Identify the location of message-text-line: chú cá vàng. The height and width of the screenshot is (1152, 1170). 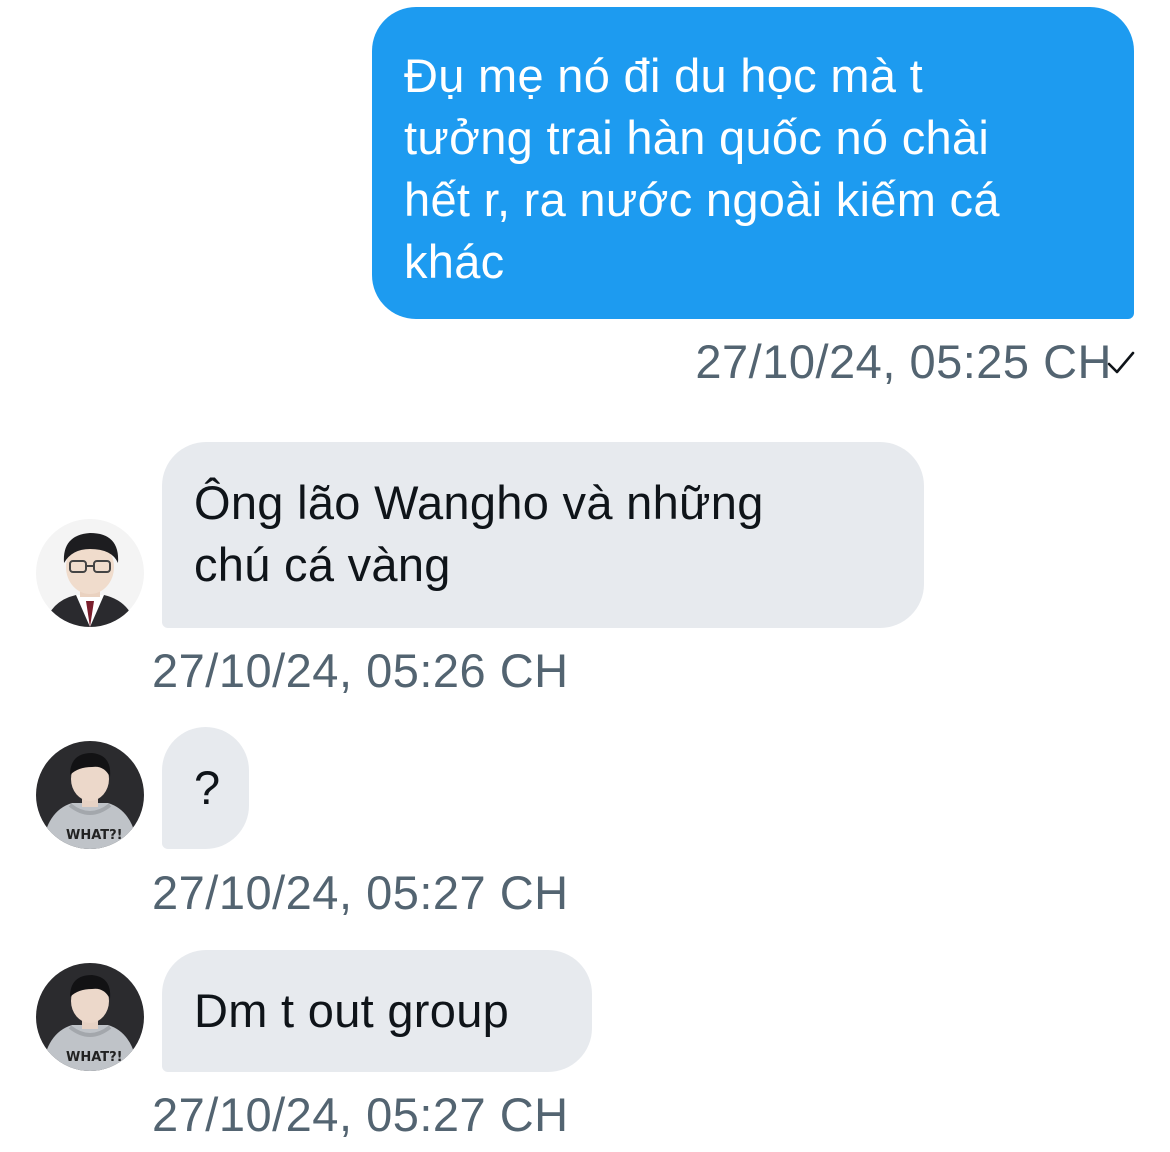
(322, 564).